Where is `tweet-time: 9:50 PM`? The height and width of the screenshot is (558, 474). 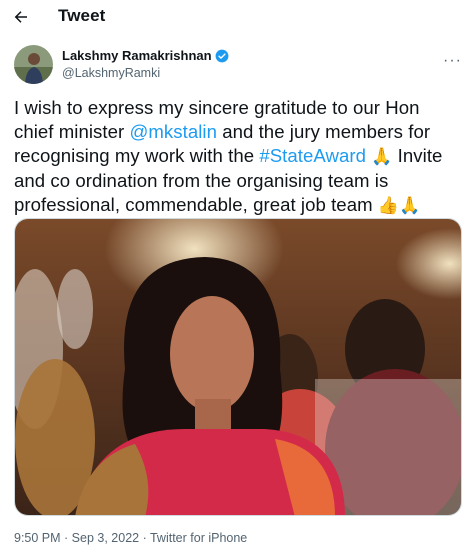
tweet-time: 9:50 PM is located at coordinates (37, 538).